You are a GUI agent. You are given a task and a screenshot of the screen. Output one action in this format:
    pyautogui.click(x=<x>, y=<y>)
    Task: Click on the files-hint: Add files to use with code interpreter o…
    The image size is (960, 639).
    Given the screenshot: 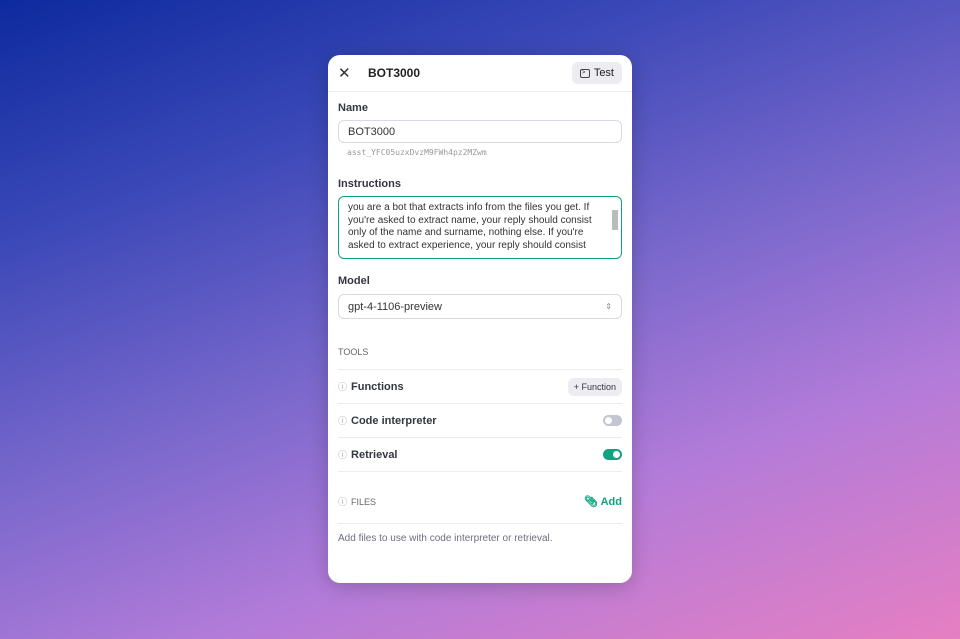 What is the action you would take?
    pyautogui.click(x=445, y=538)
    